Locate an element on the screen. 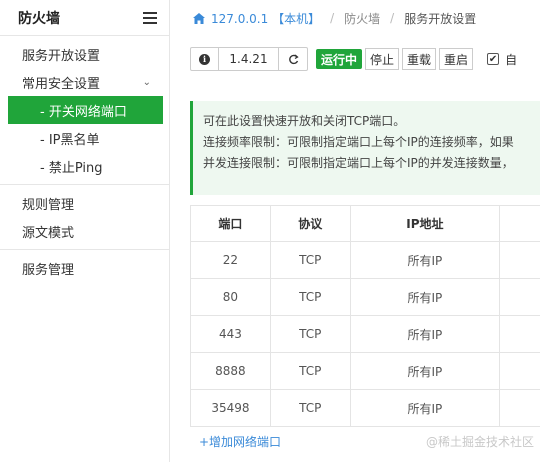 The width and height of the screenshot is (540, 462). version-control-group: i 1.4.21 is located at coordinates (249, 59).